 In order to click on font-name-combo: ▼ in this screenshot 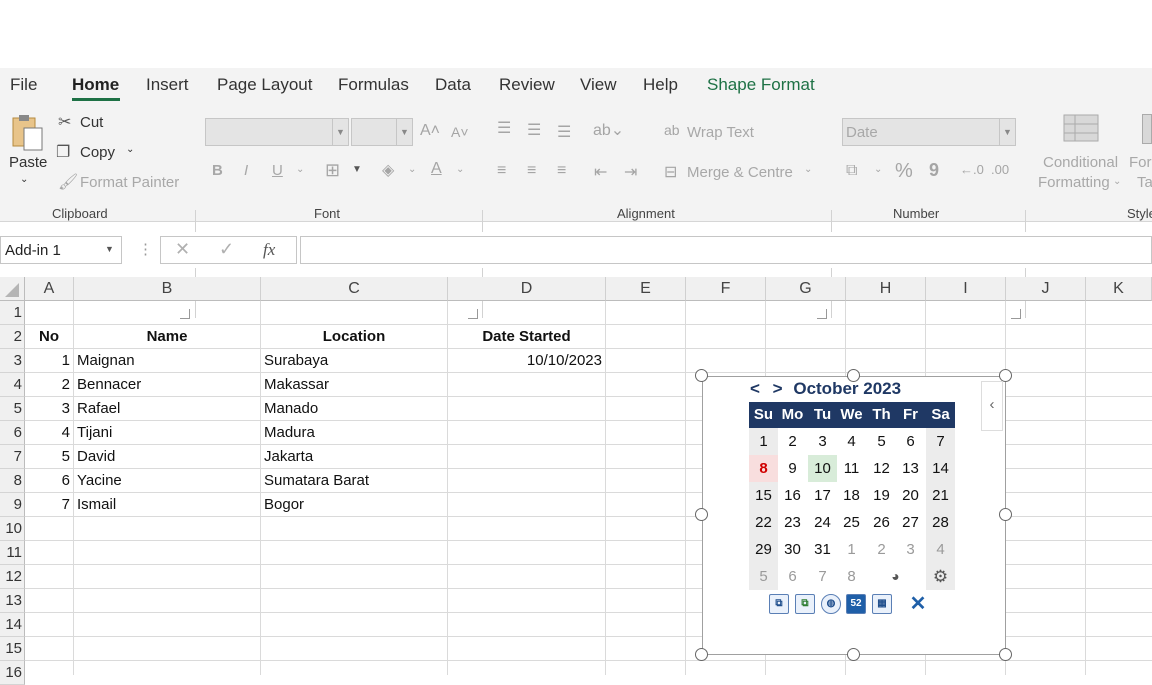, I will do `click(277, 132)`.